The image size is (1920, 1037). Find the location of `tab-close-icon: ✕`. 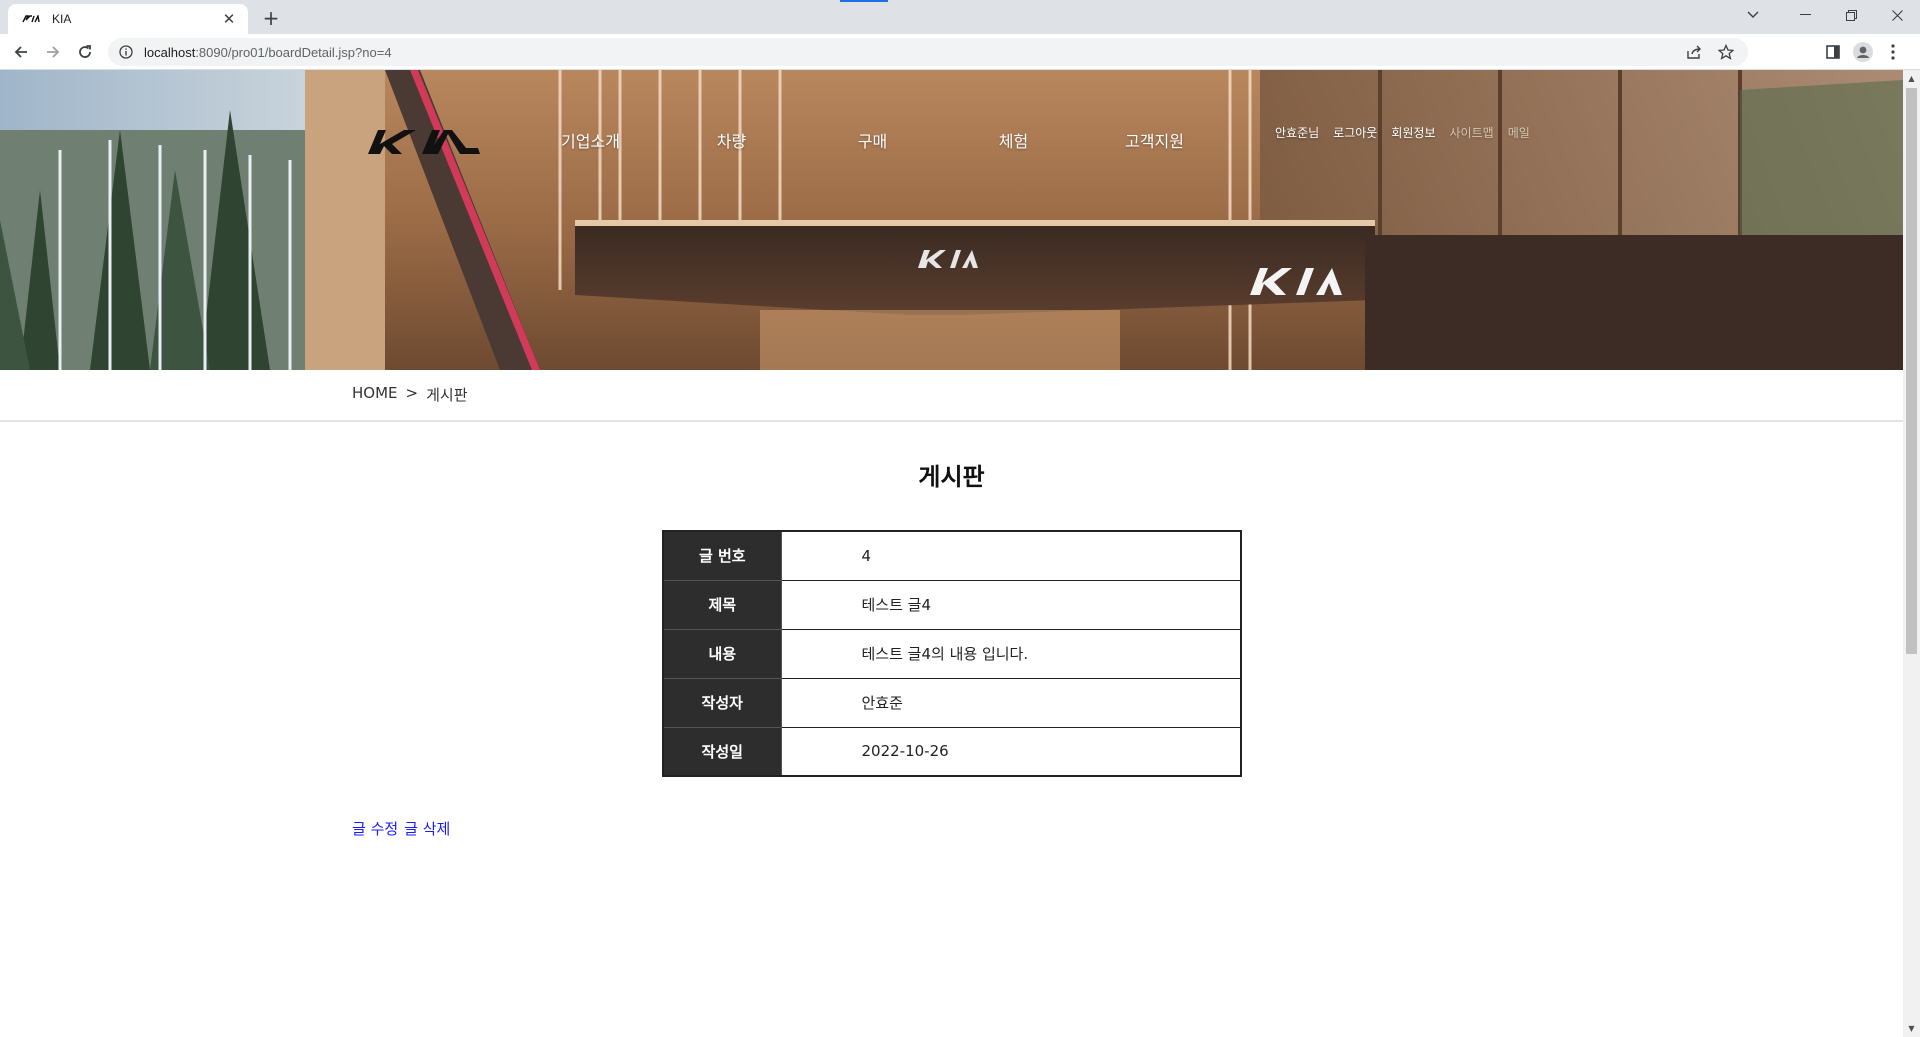

tab-close-icon: ✕ is located at coordinates (229, 19).